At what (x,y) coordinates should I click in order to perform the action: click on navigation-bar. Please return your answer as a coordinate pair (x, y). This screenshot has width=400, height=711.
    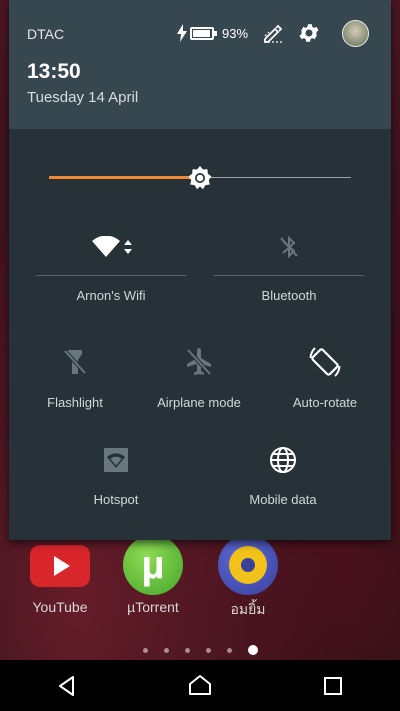
    Looking at the image, I should click on (200, 685).